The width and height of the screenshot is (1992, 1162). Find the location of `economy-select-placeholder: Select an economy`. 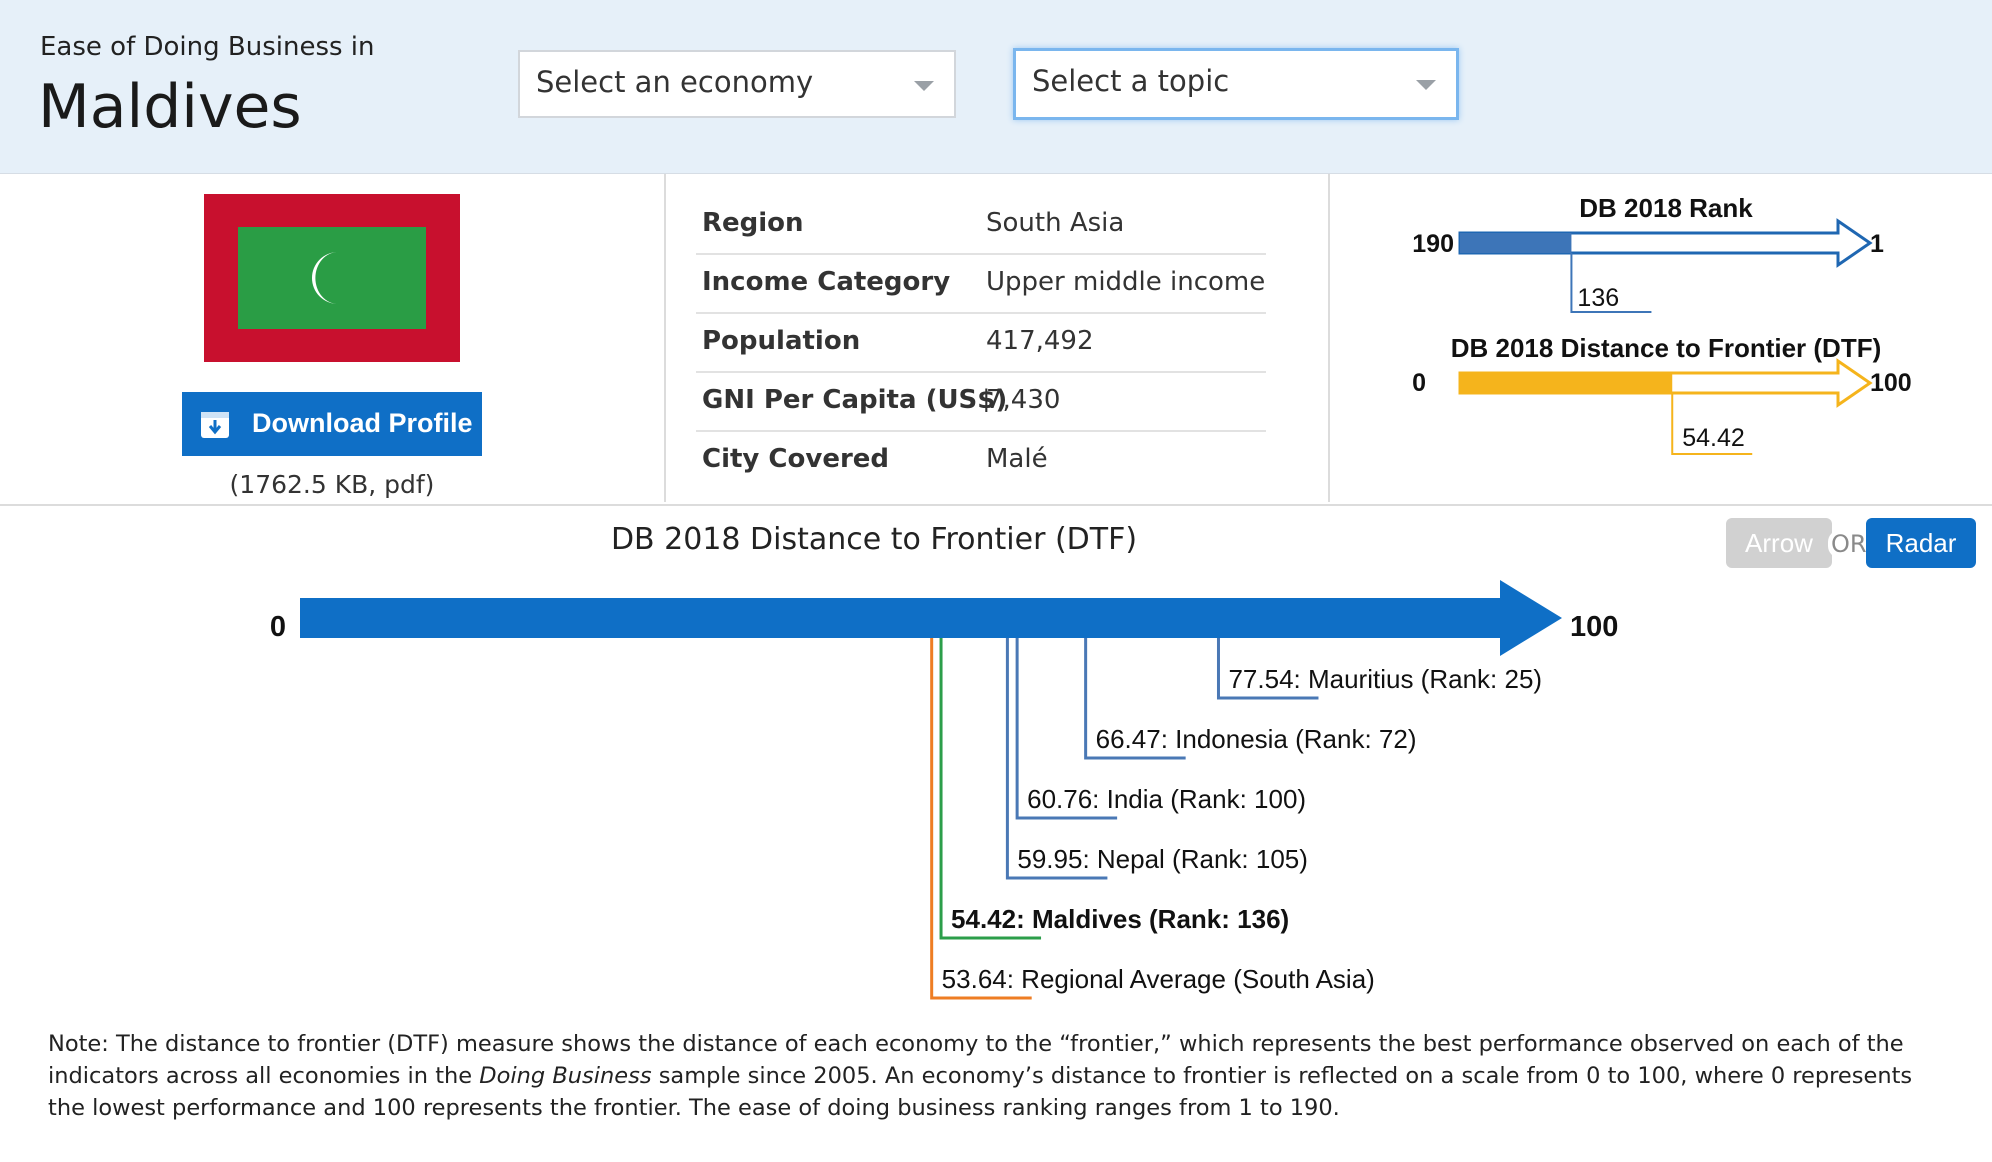

economy-select-placeholder: Select an economy is located at coordinates (675, 82).